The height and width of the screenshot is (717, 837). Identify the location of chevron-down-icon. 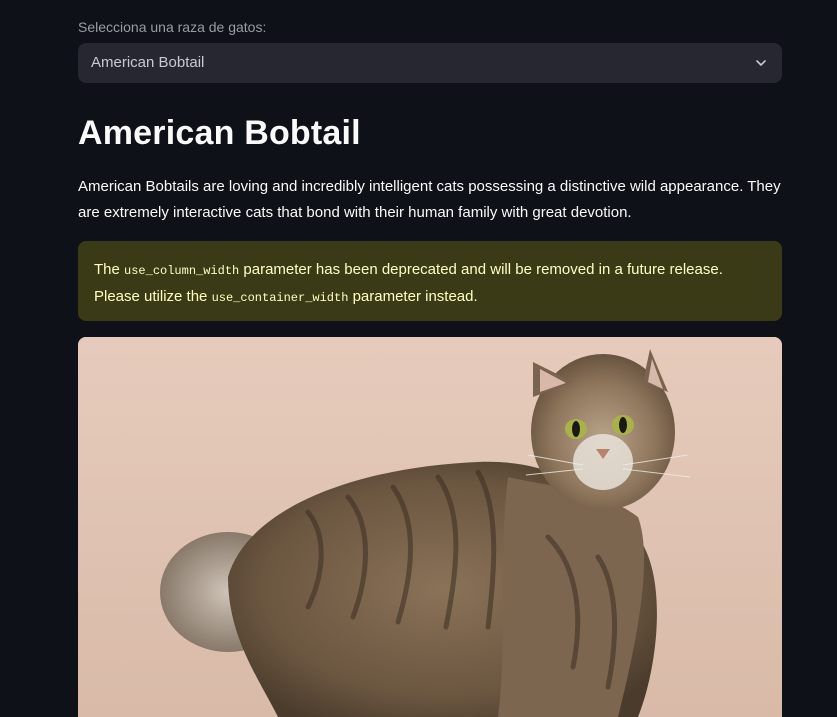
(761, 63).